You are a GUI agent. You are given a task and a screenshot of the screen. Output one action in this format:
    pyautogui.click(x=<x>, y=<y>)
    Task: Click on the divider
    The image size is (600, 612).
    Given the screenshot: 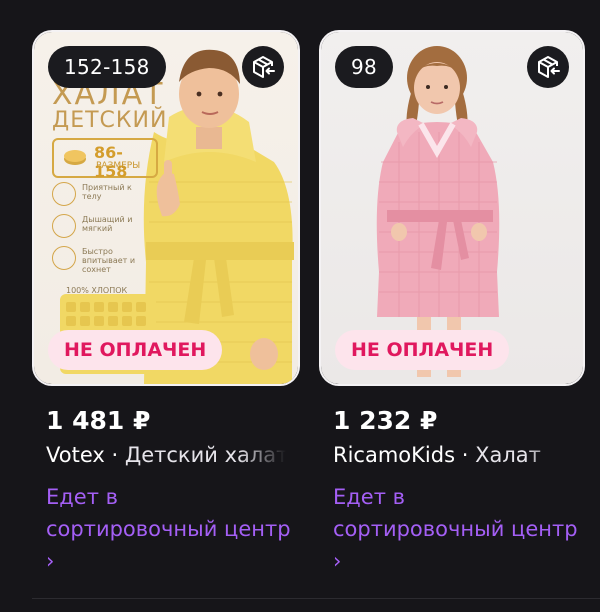 What is the action you would take?
    pyautogui.click(x=316, y=598)
    